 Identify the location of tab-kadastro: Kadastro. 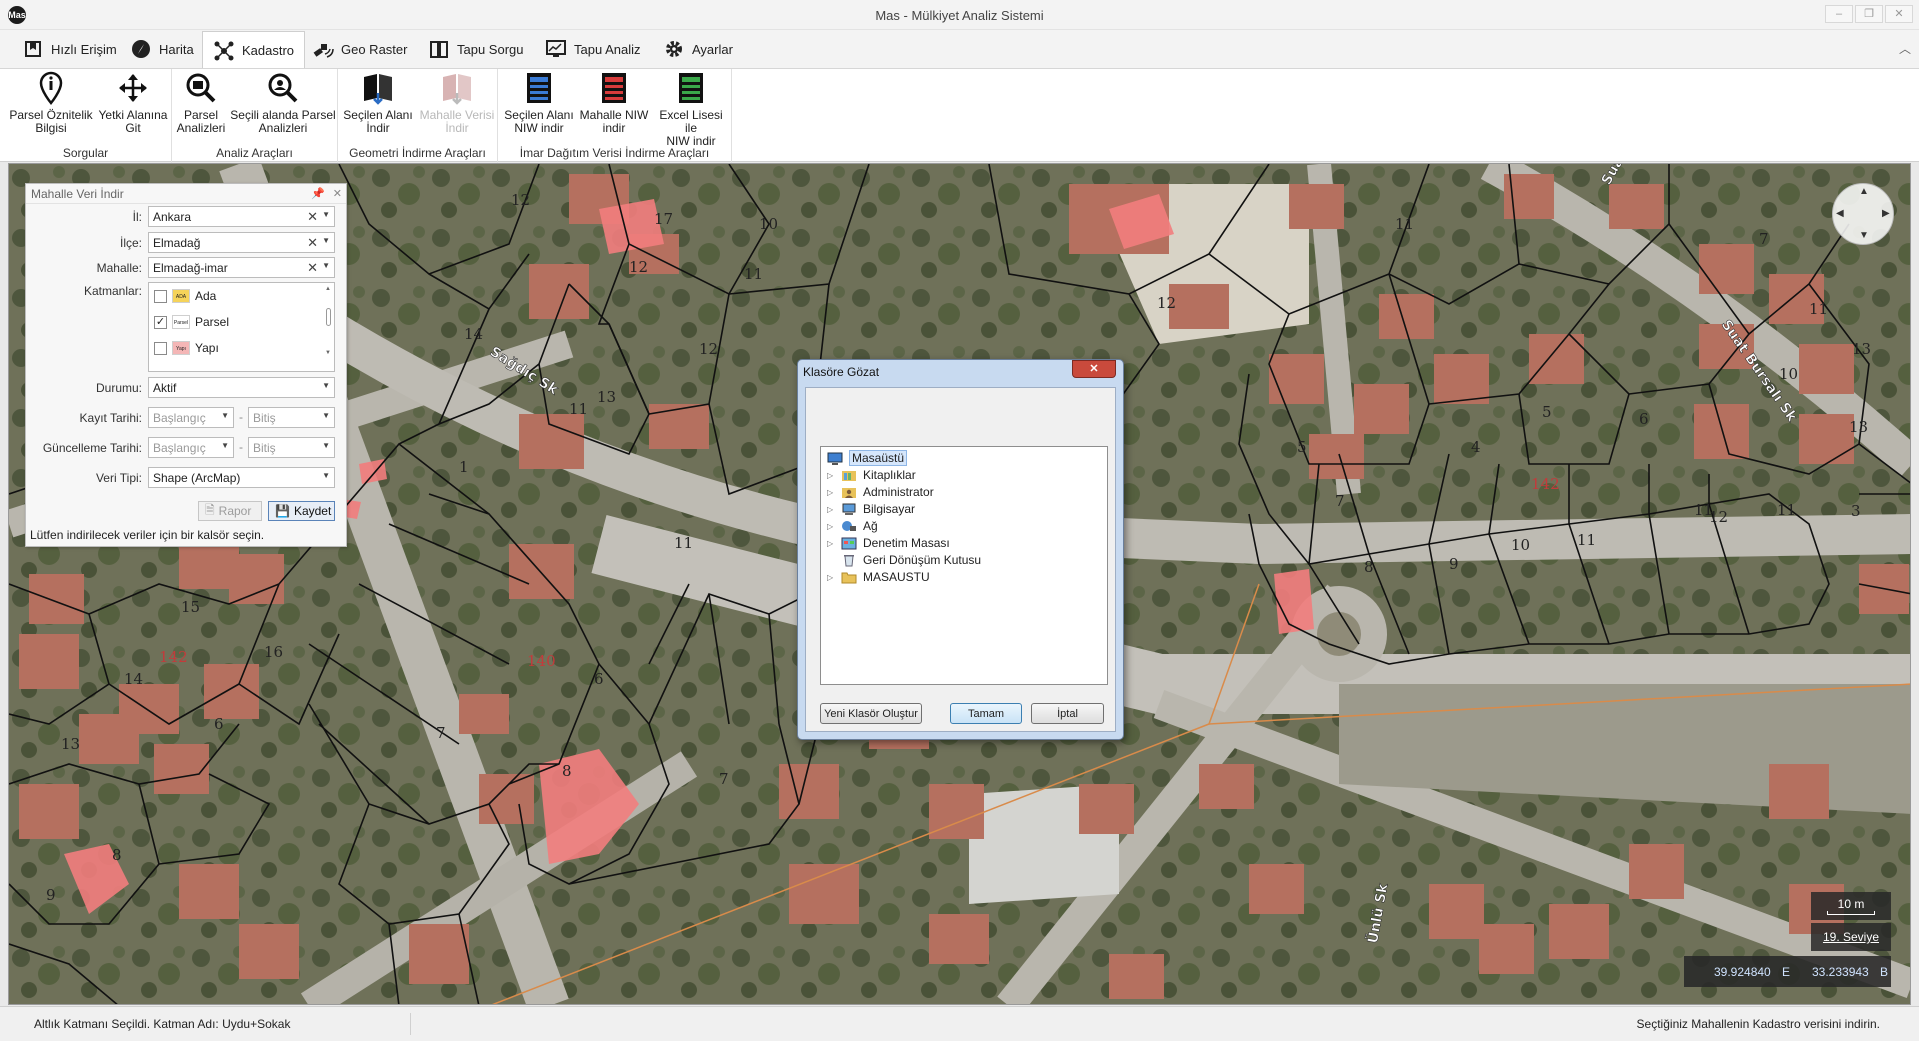
(254, 50).